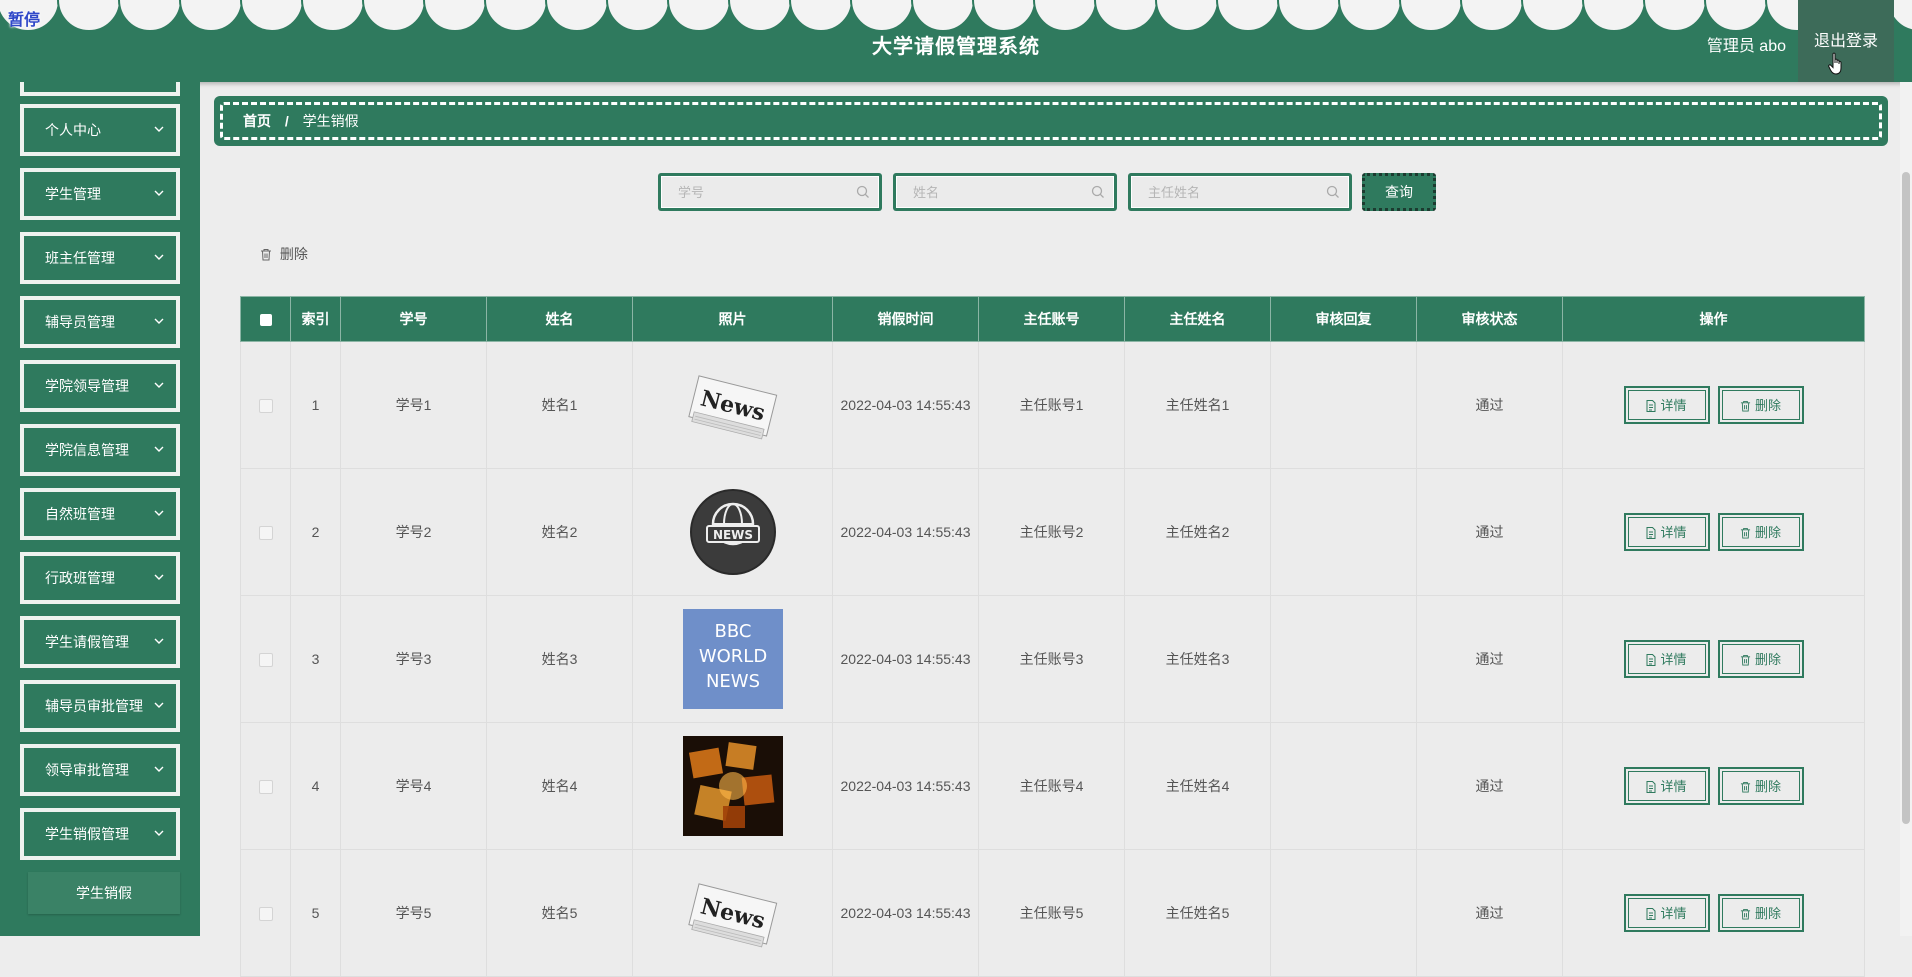  I want to click on sidebar-item-label: 辅导员管理, so click(80, 322).